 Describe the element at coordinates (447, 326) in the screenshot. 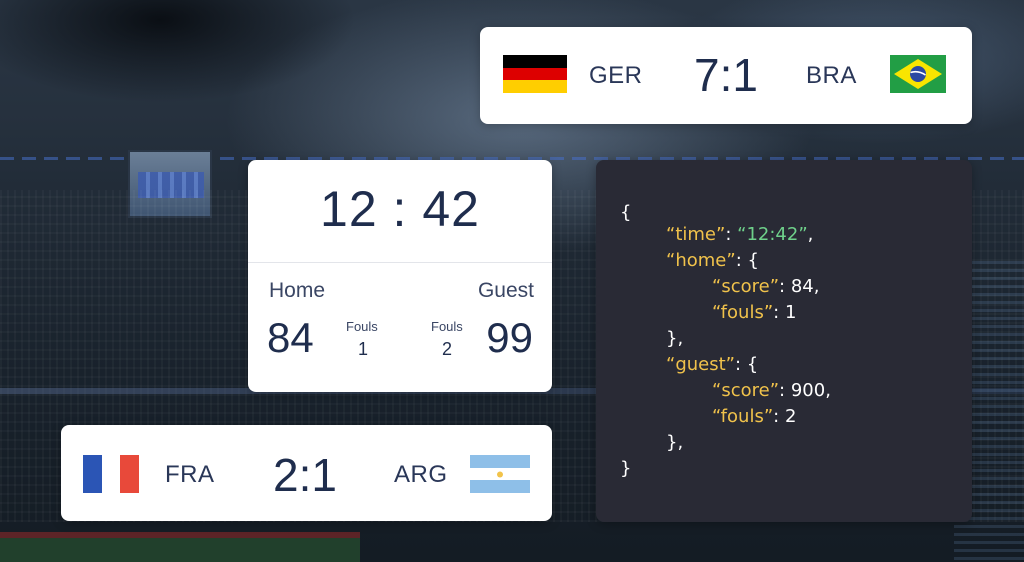

I see `guest-fouls-label: Fouls` at that location.